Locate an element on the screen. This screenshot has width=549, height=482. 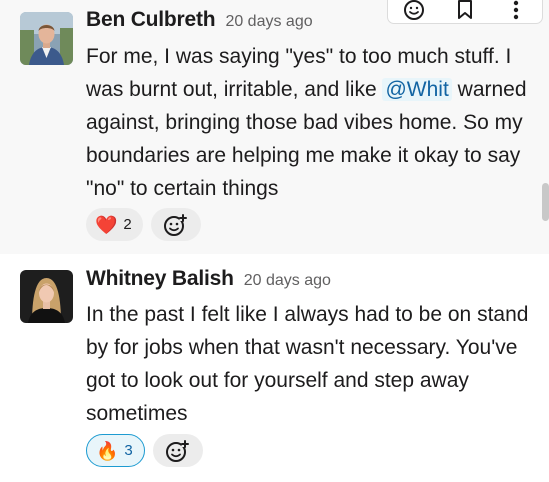
message-header: Ben Culbreth 20 days ago is located at coordinates (199, 20).